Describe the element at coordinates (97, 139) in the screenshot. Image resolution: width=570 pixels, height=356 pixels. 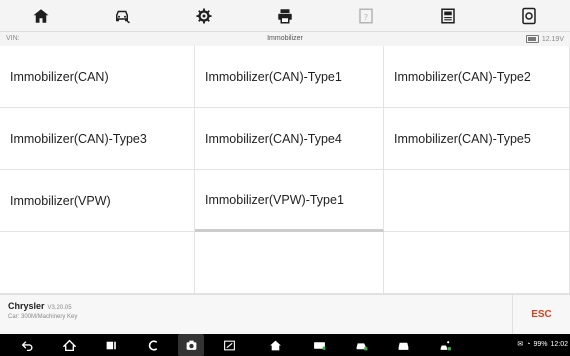
I see `menu-item: Immobilizer(CAN)-Type3` at that location.